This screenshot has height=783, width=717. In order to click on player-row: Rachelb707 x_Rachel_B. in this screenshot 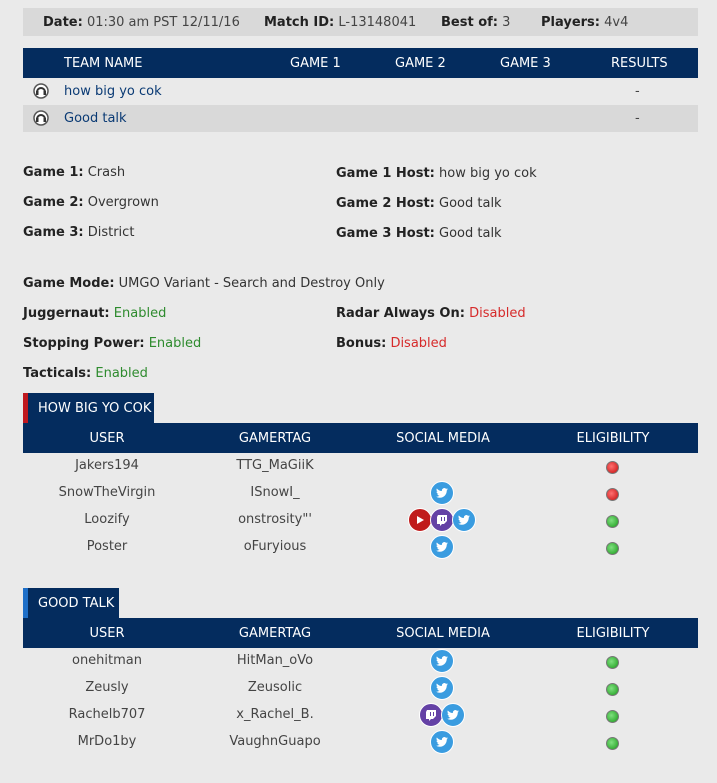, I will do `click(360, 715)`.